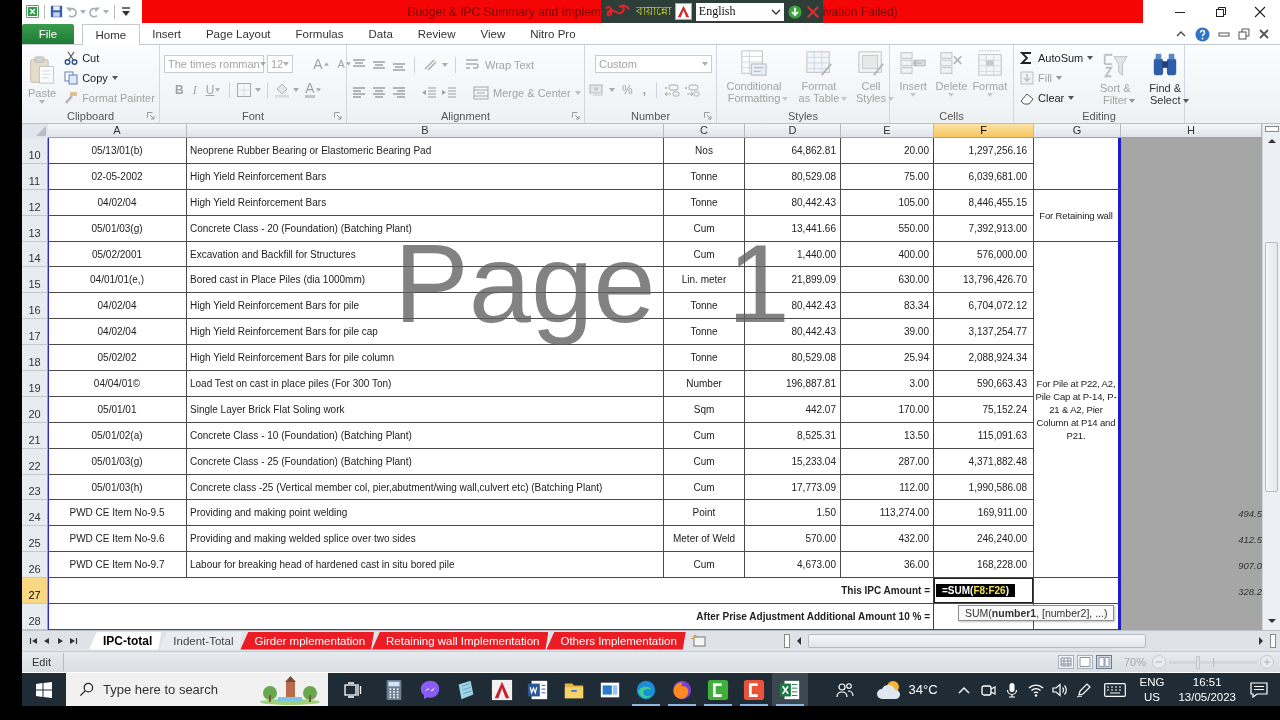 The image size is (1280, 720). What do you see at coordinates (34, 641) in the screenshot?
I see `first-sheet-icon` at bounding box center [34, 641].